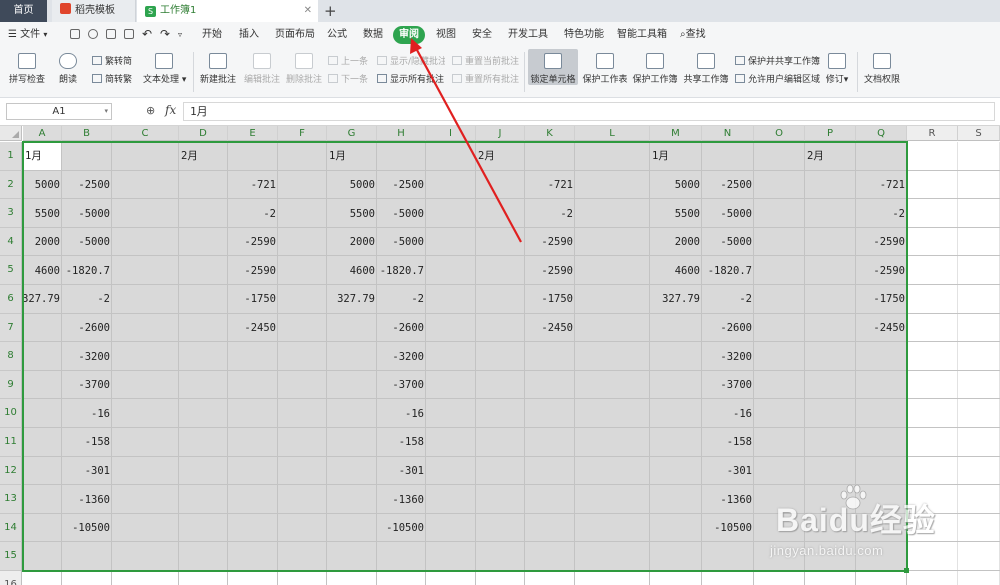 Image resolution: width=1000 pixels, height=585 pixels. I want to click on close-icon: ✕, so click(308, 11).